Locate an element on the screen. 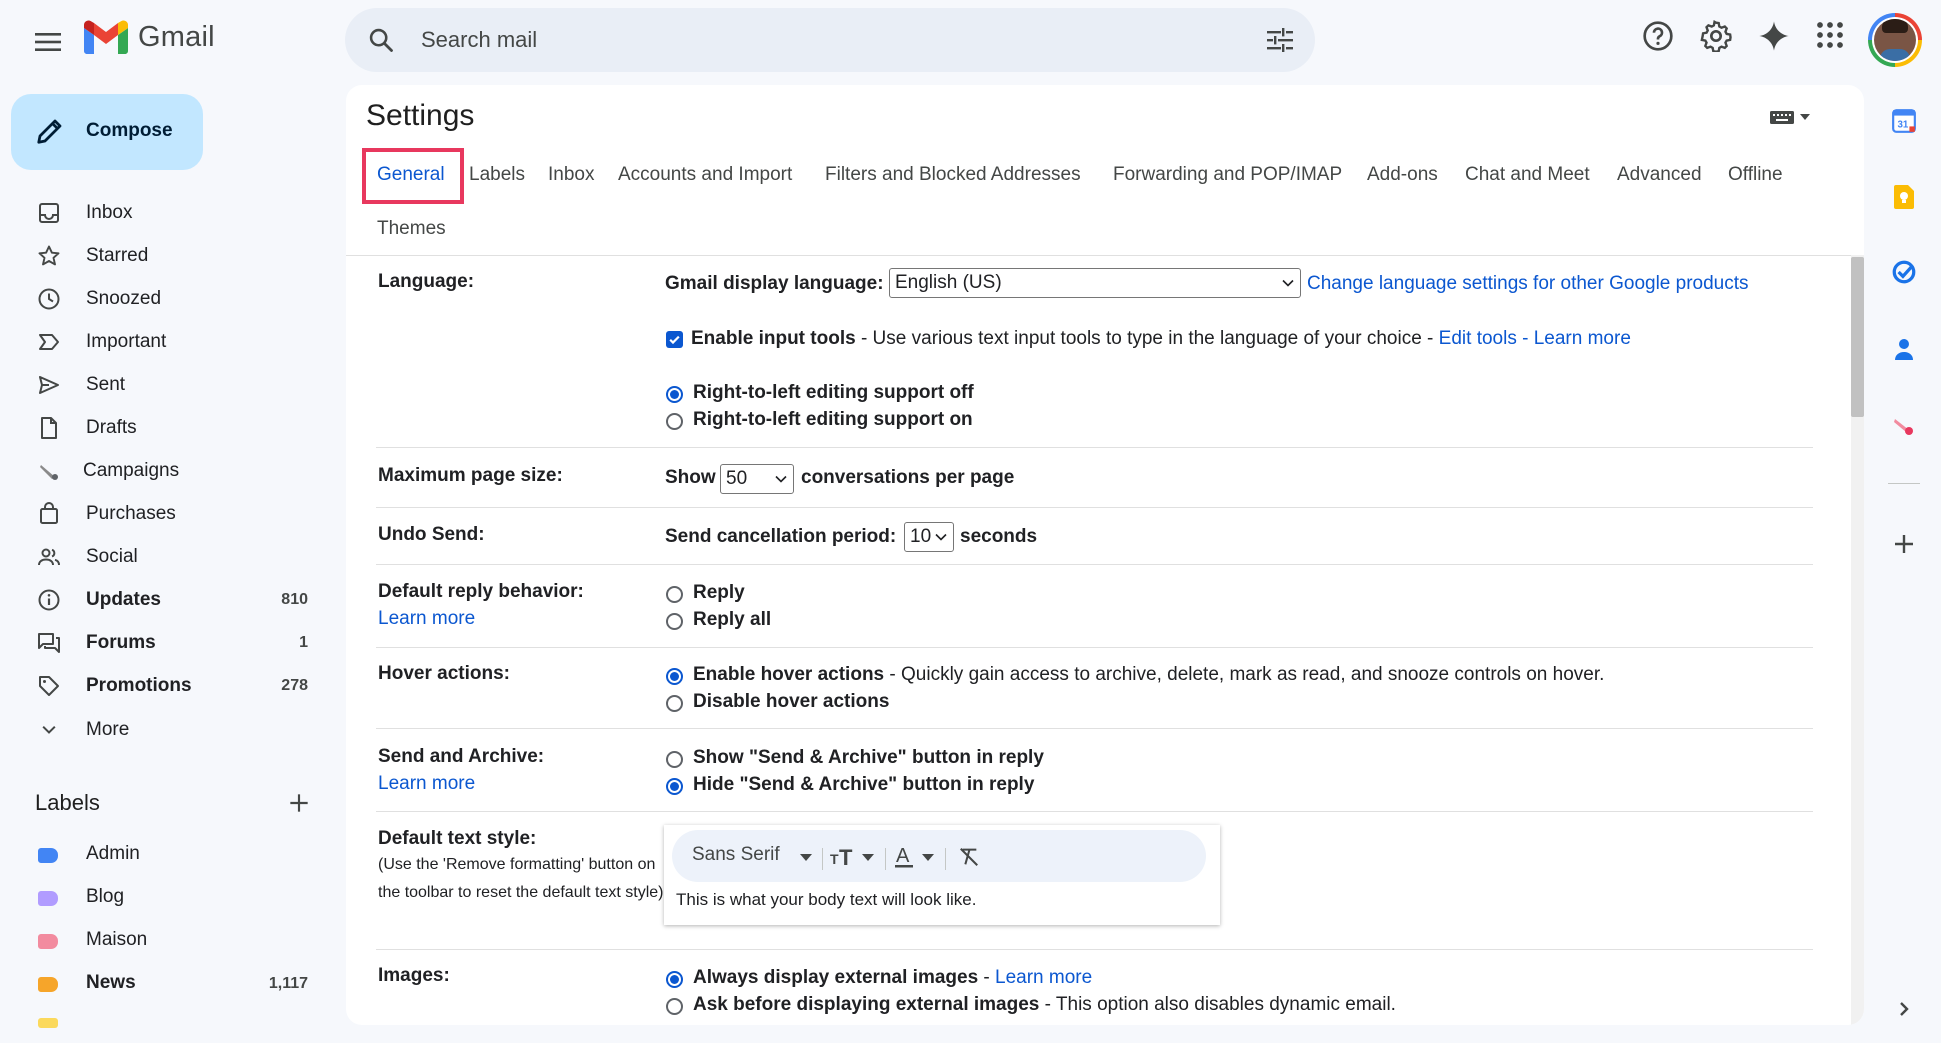  images-learn-more-link: Learn more is located at coordinates (1043, 977).